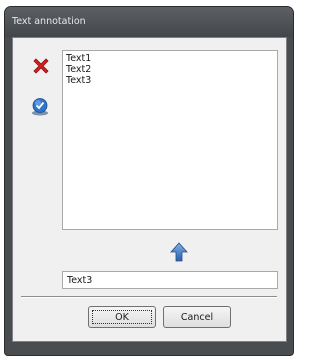  What do you see at coordinates (170, 280) in the screenshot?
I see `annotation-text-input` at bounding box center [170, 280].